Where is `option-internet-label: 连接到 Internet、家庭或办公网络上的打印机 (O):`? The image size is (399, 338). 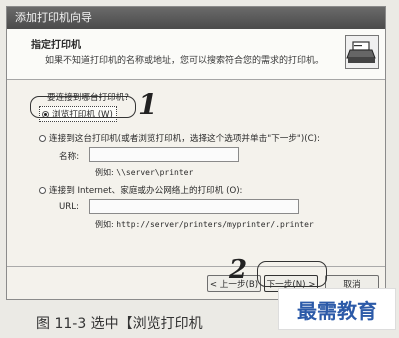 option-internet-label: 连接到 Internet、家庭或办公网络上的打印机 (O): is located at coordinates (146, 191).